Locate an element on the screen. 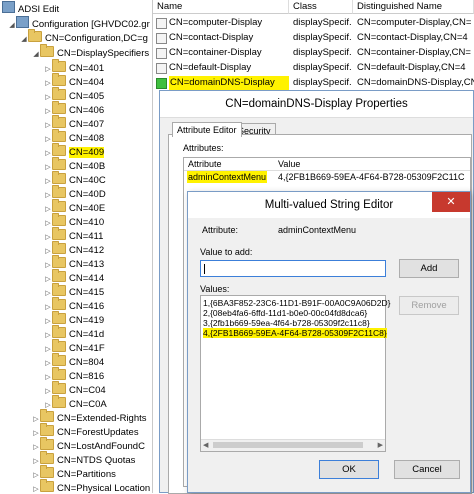 The height and width of the screenshot is (494, 474). tree-locale-label: CN=40B is located at coordinates (87, 166).